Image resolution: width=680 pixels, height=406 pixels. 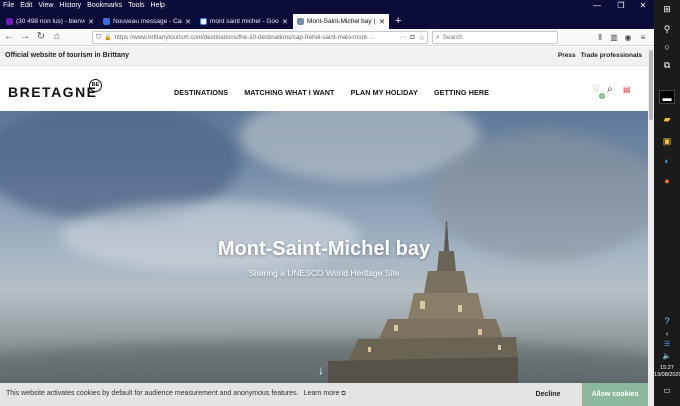 What do you see at coordinates (667, 9) in the screenshot?
I see `windows-start-icon: ⊞` at bounding box center [667, 9].